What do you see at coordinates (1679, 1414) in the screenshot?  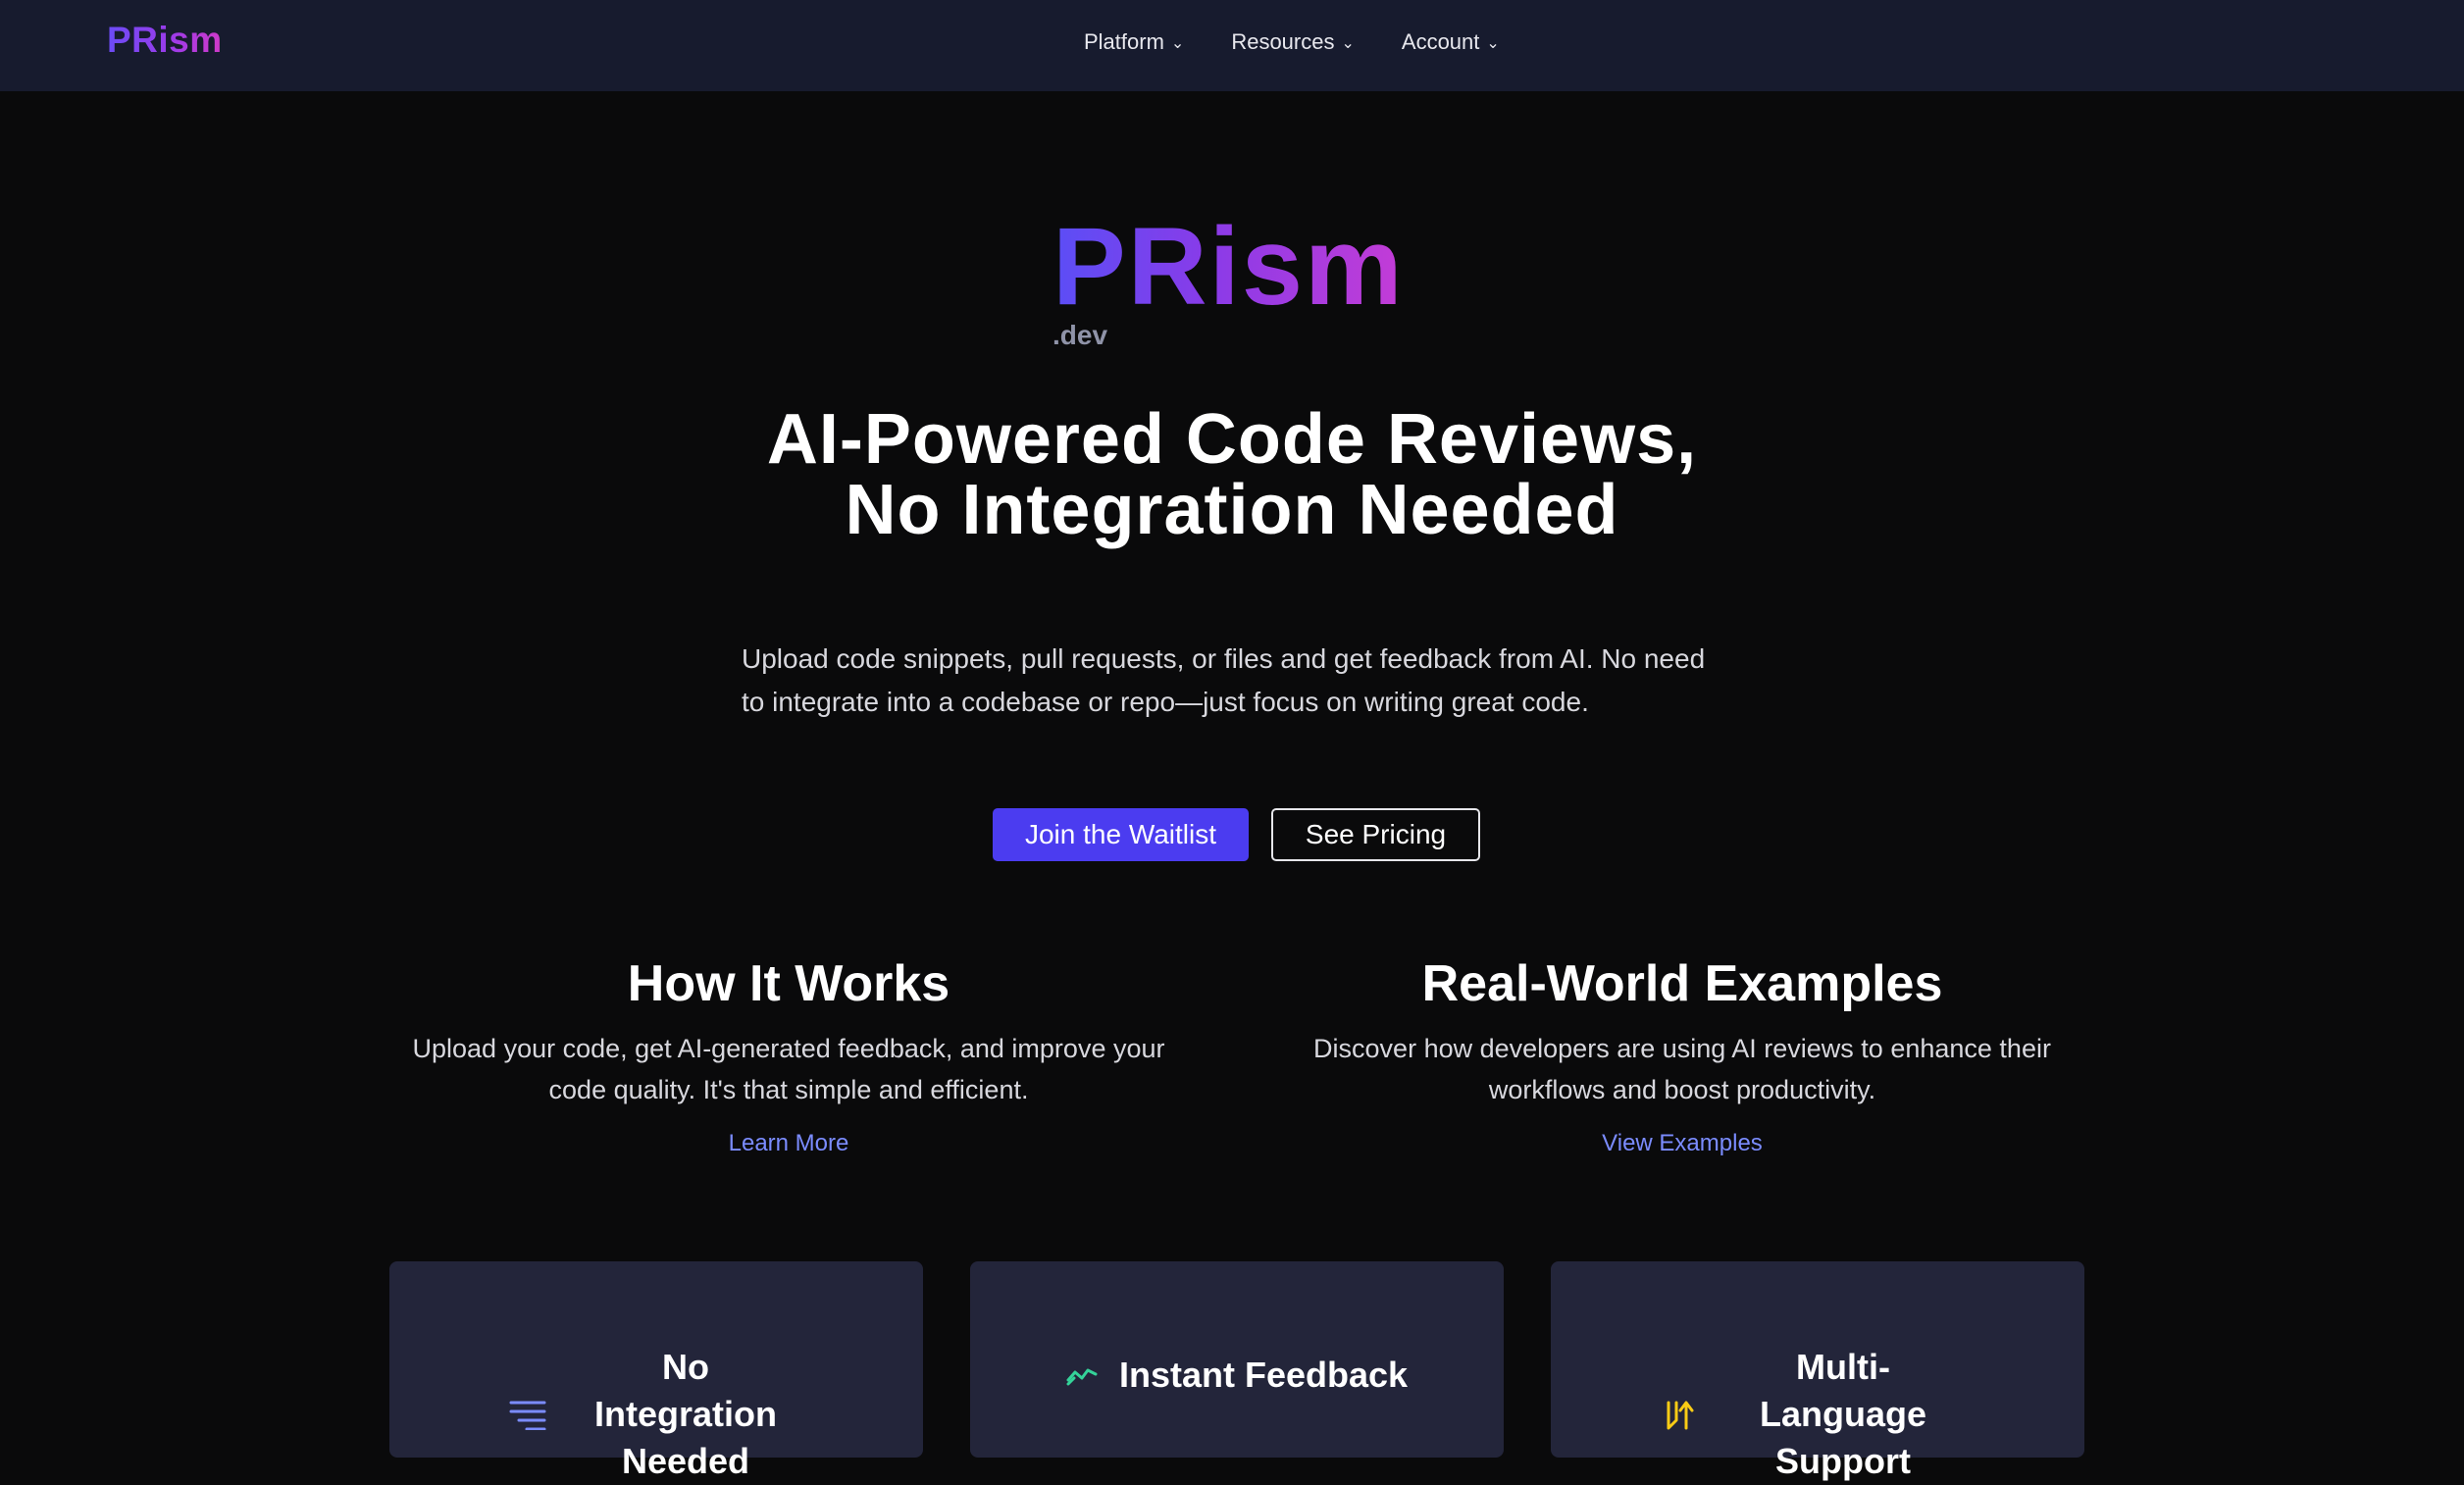 I see `code-arrows-icon` at bounding box center [1679, 1414].